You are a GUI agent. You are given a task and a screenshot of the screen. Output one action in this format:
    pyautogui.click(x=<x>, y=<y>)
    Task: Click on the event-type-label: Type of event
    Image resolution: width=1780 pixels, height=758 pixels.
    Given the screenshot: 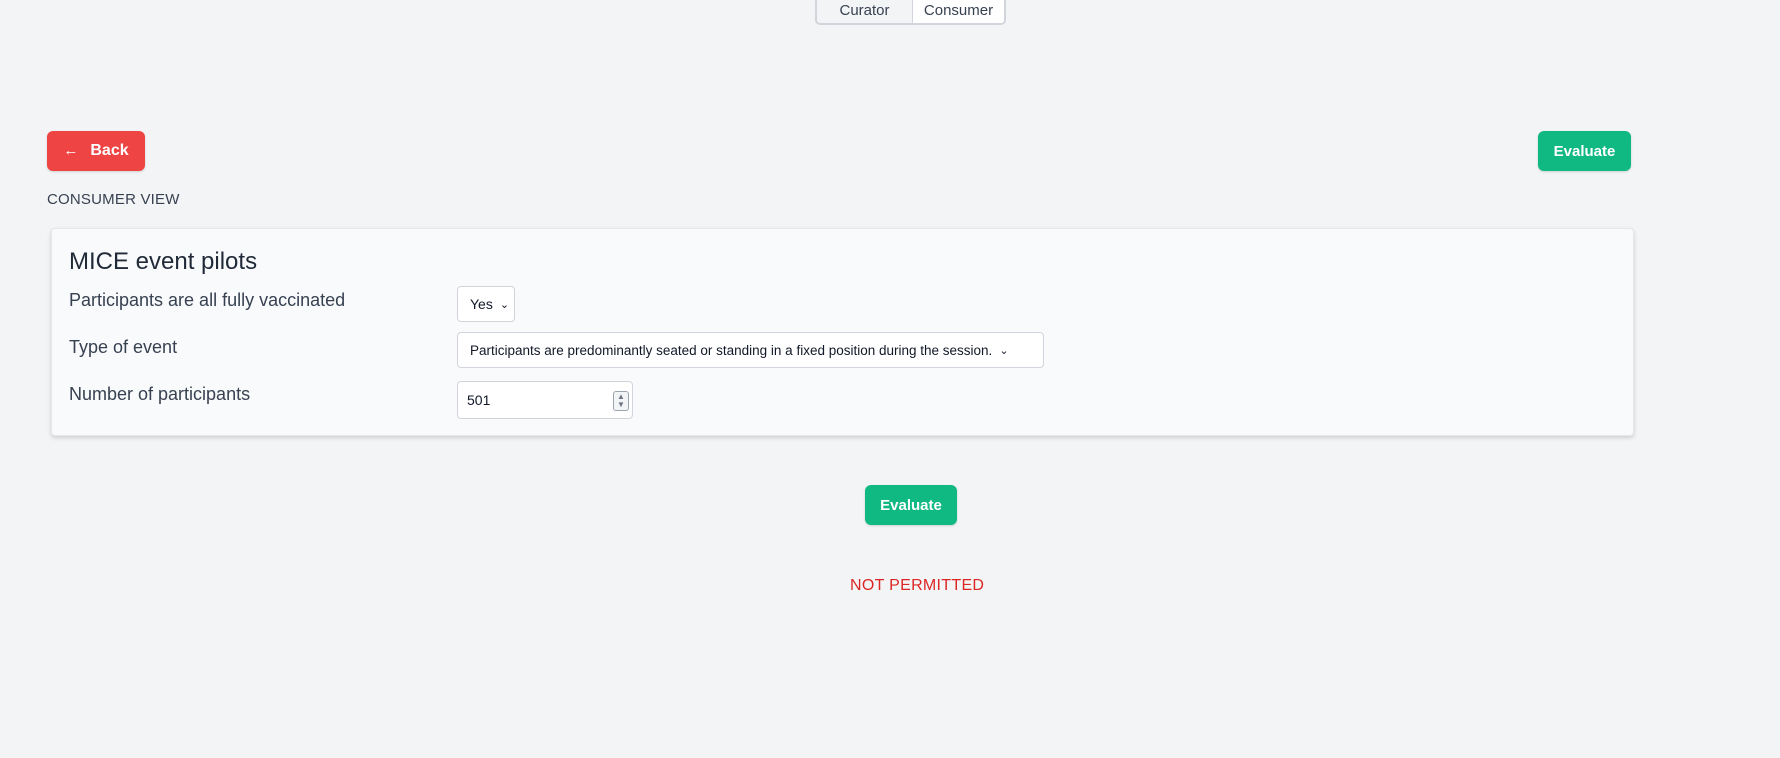 What is the action you would take?
    pyautogui.click(x=123, y=347)
    